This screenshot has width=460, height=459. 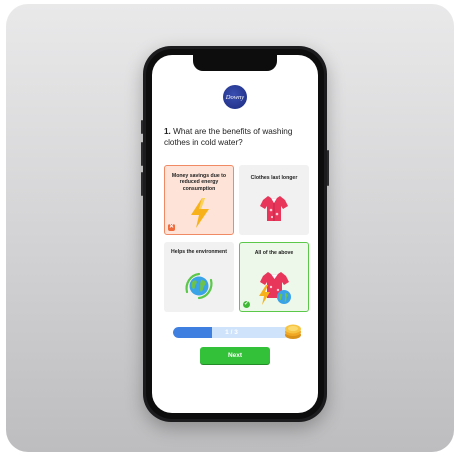 What do you see at coordinates (274, 178) in the screenshot?
I see `answer-option-label: Clothes last longer` at bounding box center [274, 178].